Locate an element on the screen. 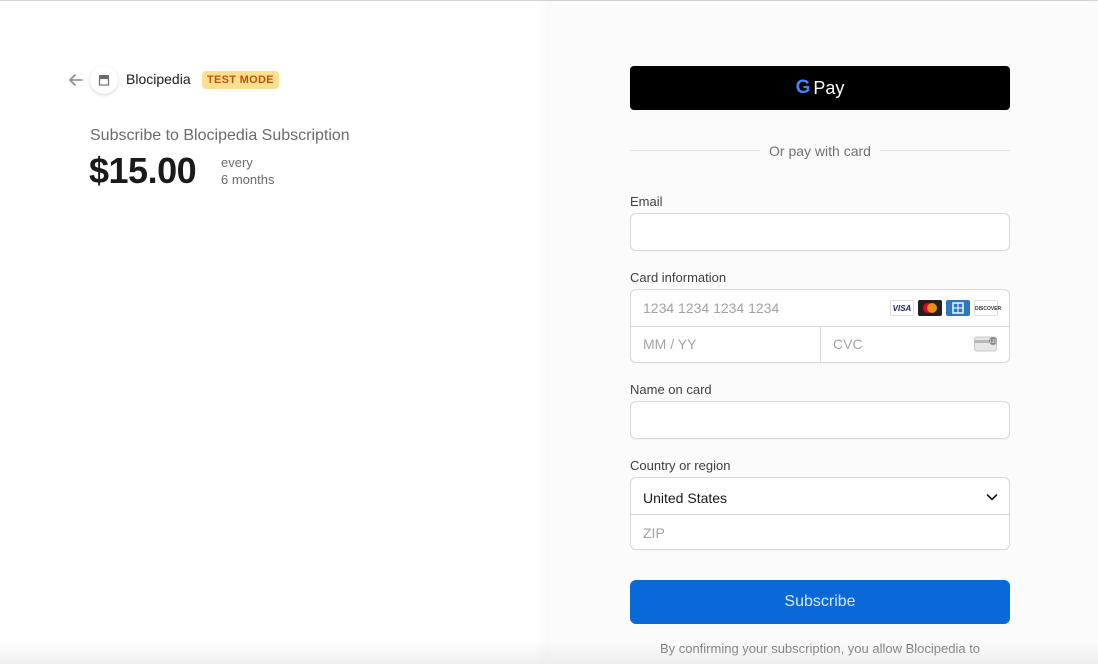  zip-input is located at coordinates (820, 532).